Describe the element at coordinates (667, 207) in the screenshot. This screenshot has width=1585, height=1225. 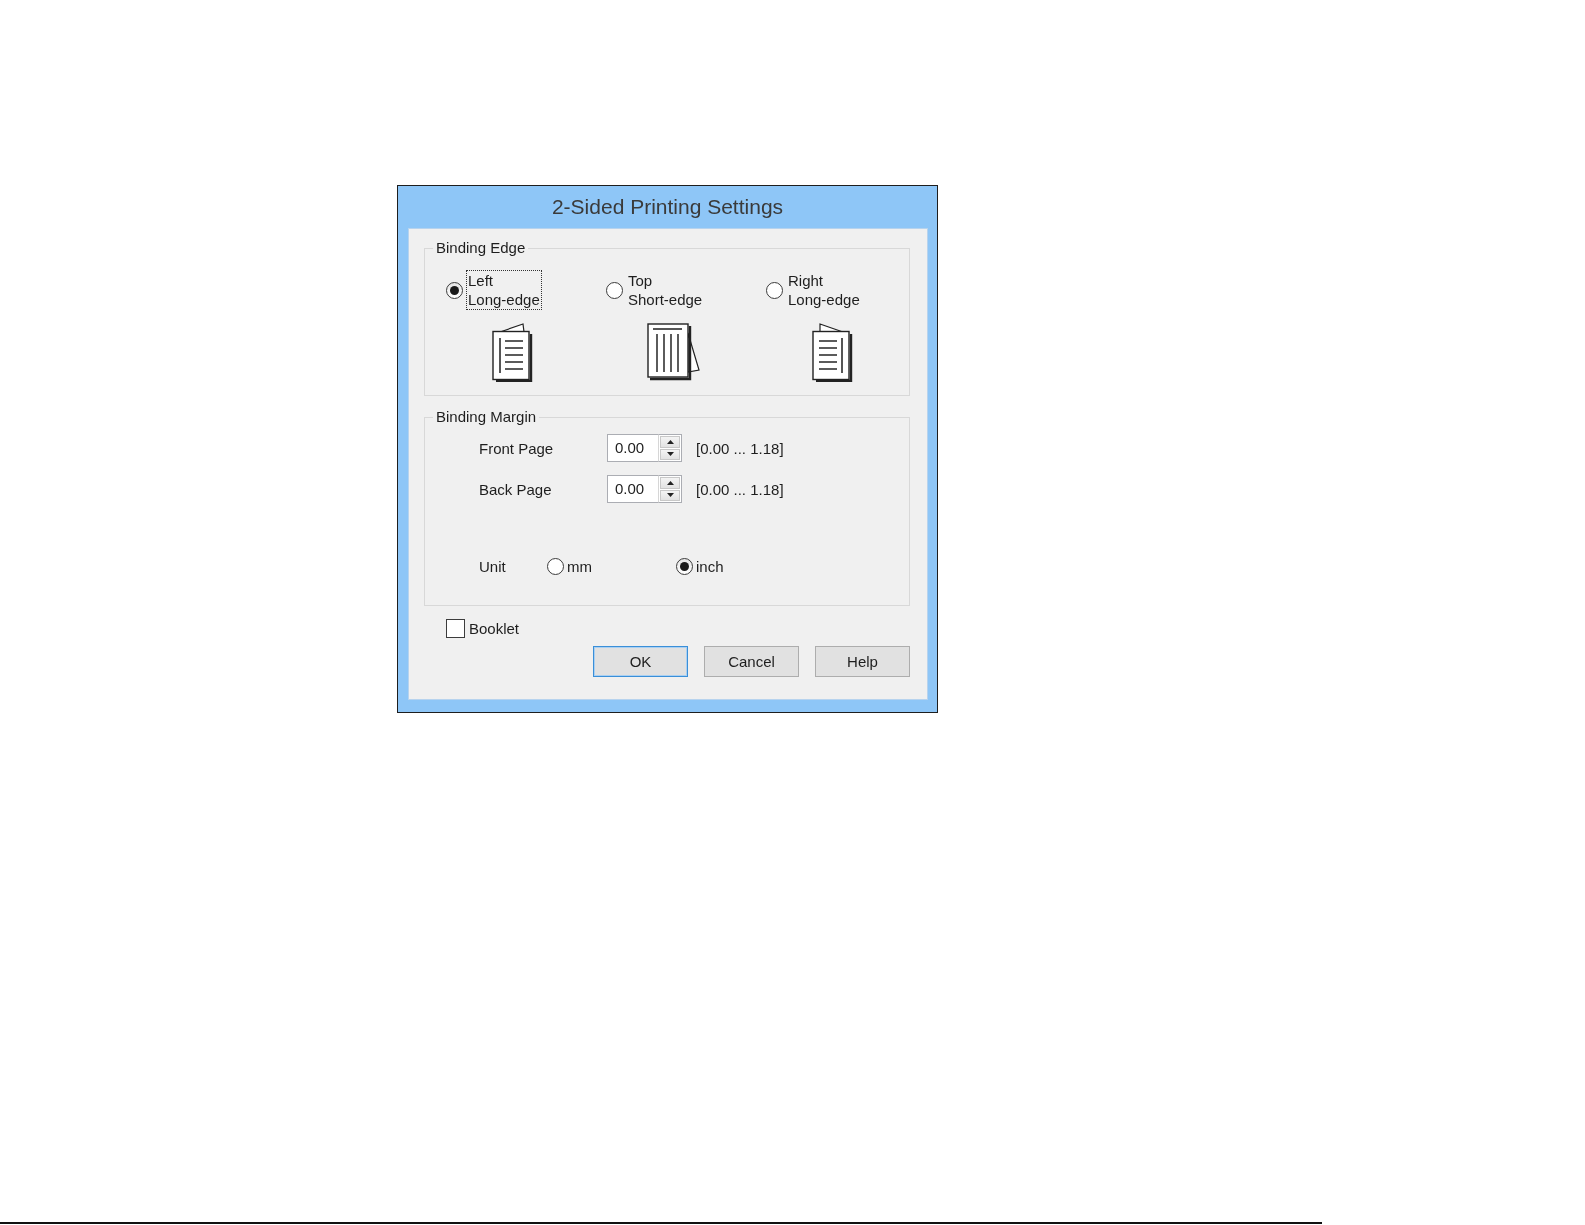
I see `dialog-title: 2-Sided Printing Settings` at that location.